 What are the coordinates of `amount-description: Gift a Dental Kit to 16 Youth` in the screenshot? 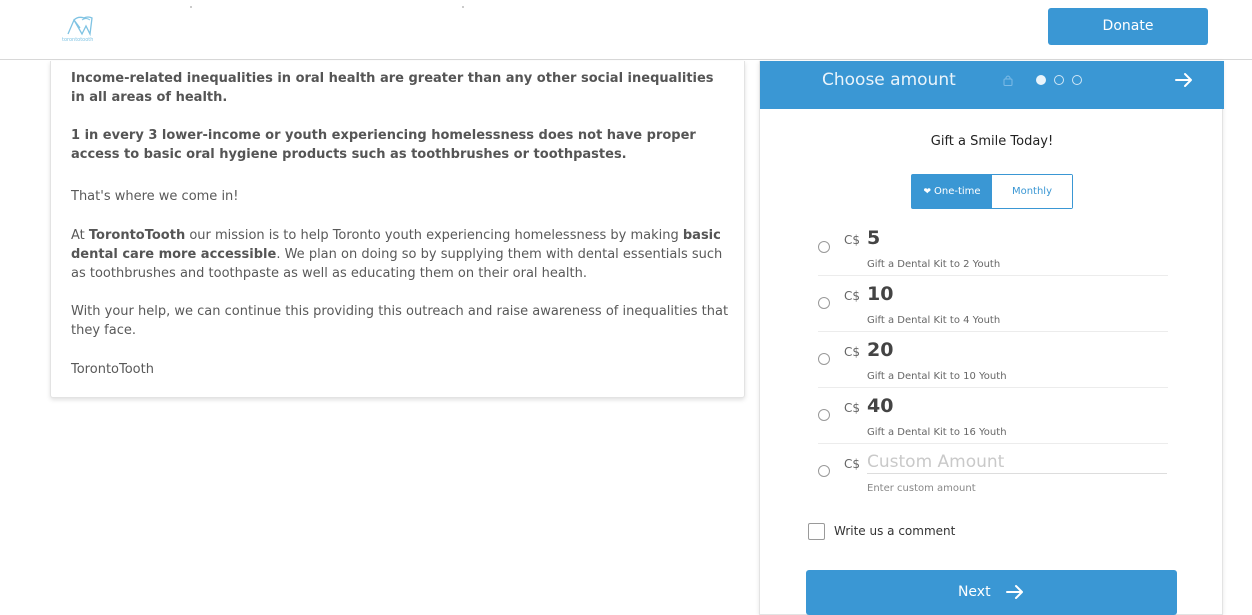 It's located at (937, 432).